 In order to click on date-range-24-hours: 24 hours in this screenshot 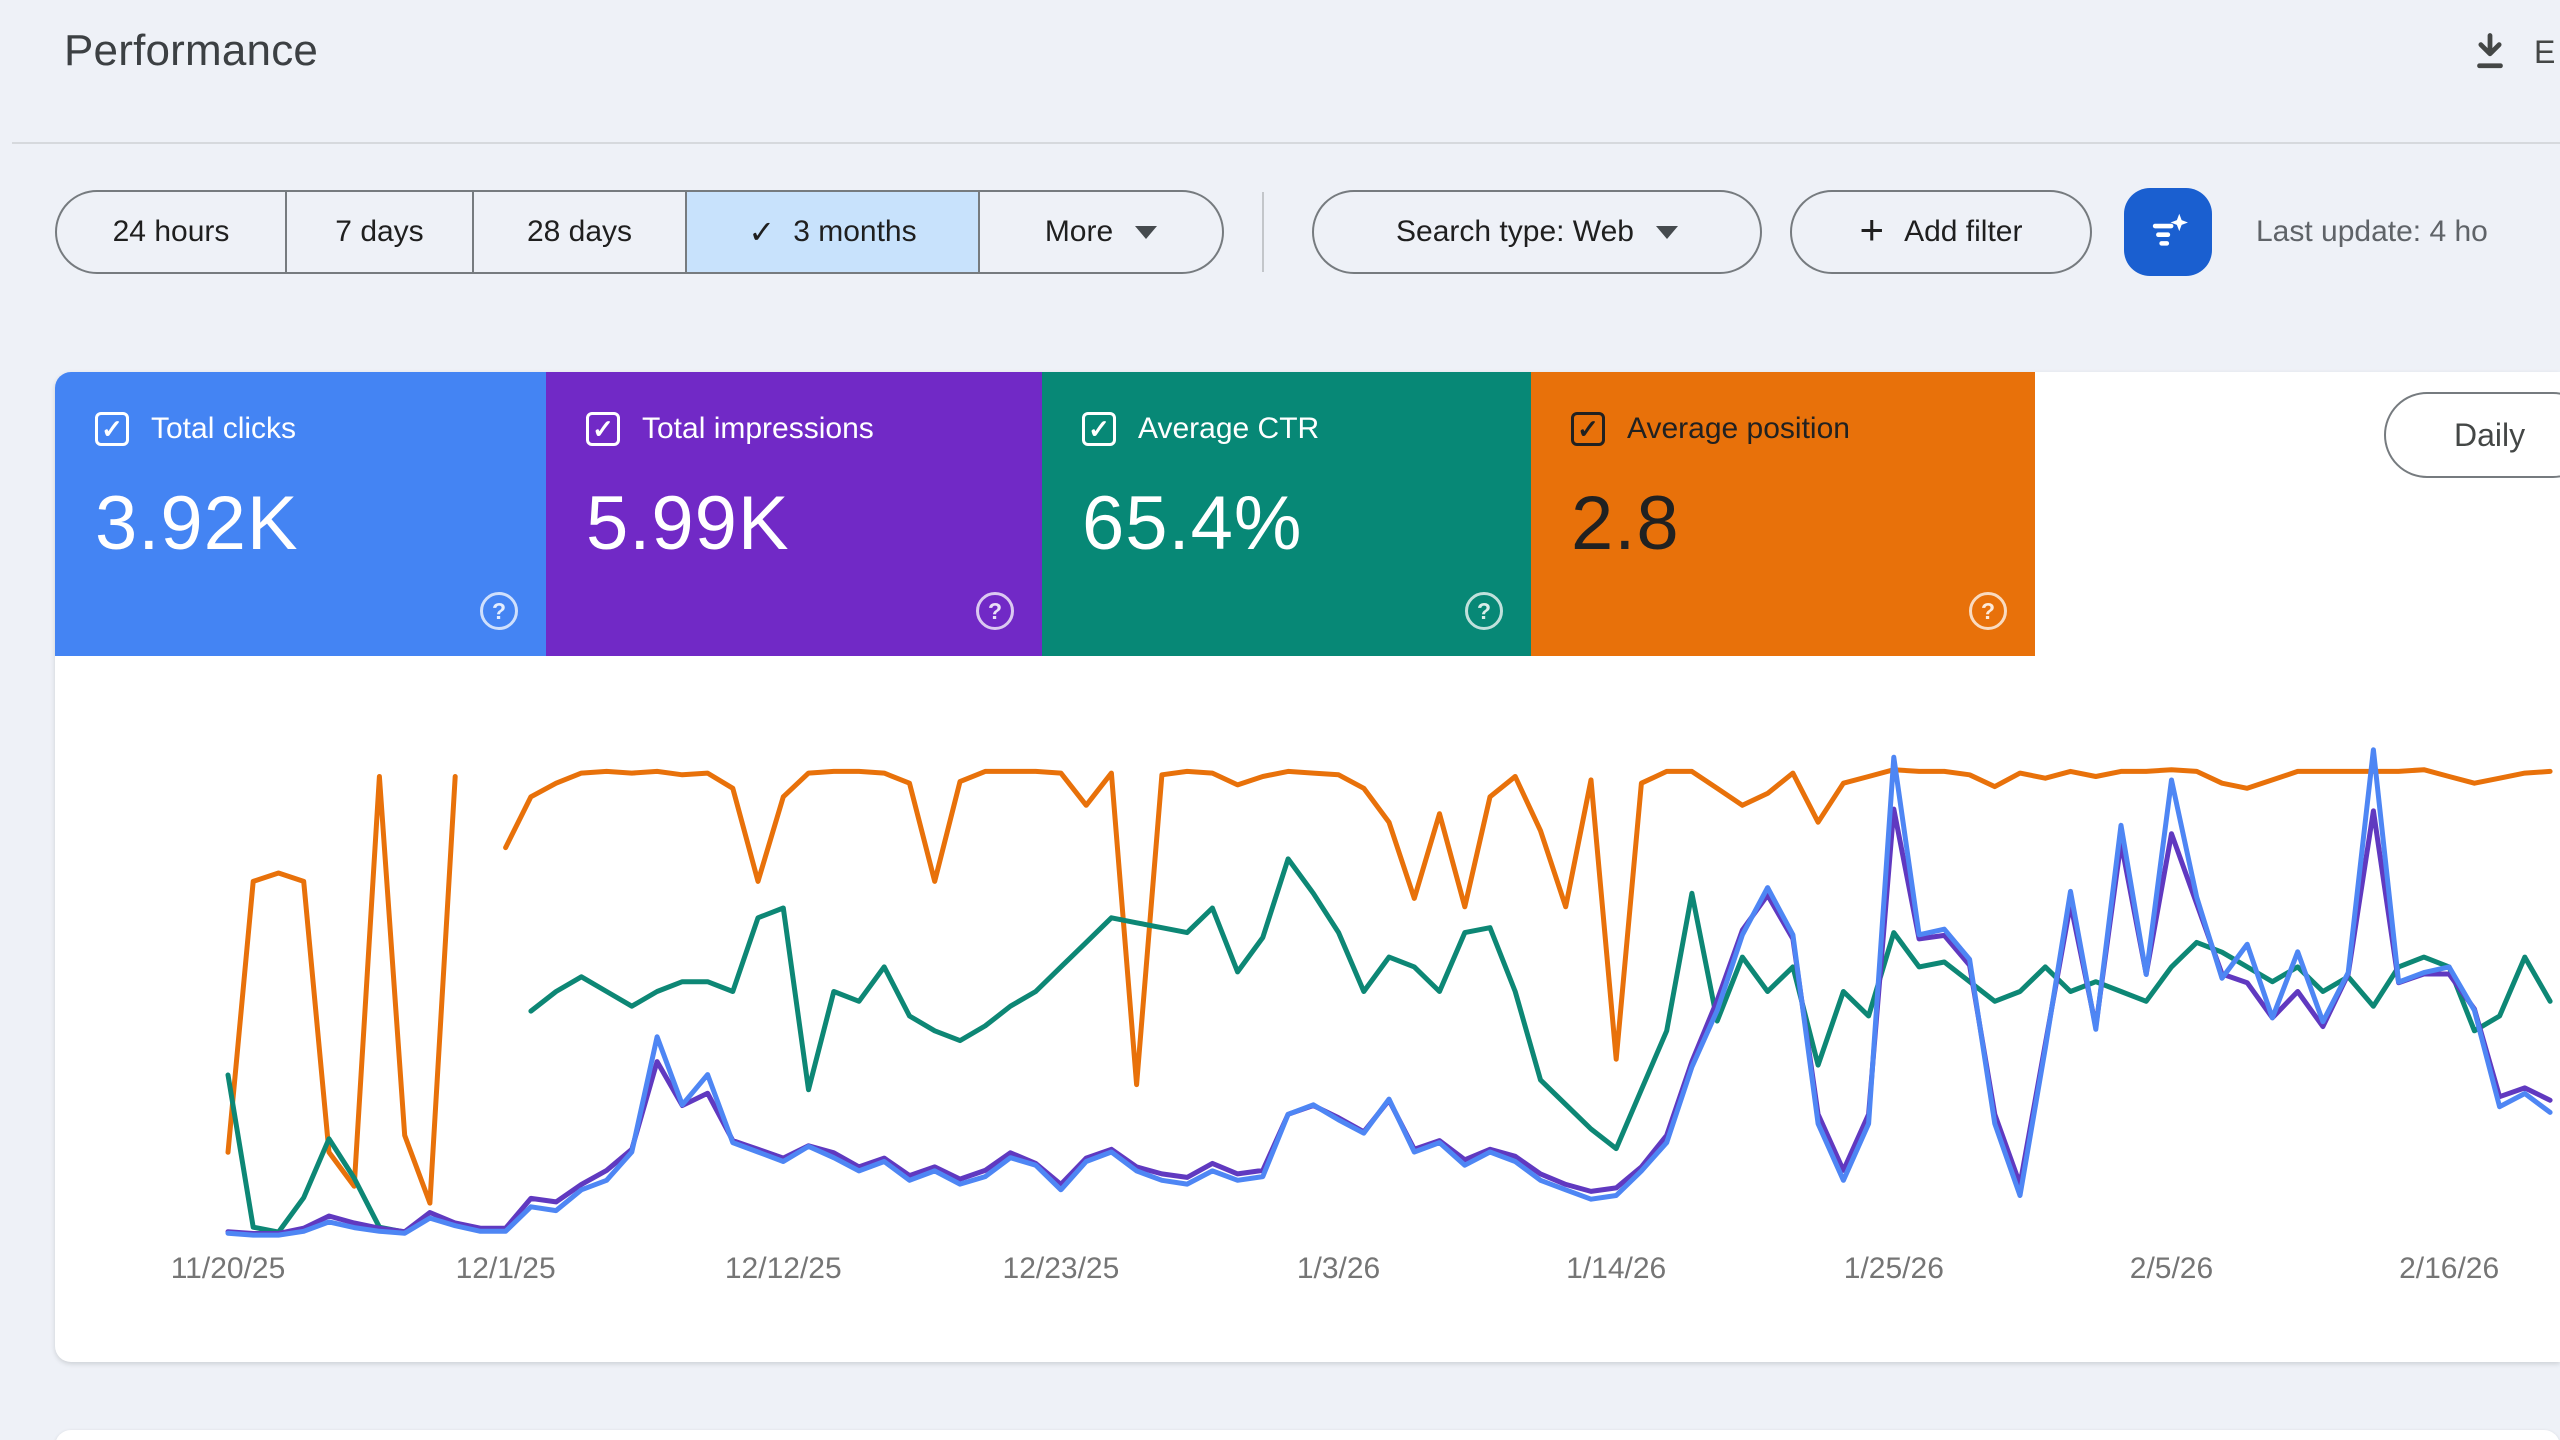, I will do `click(172, 232)`.